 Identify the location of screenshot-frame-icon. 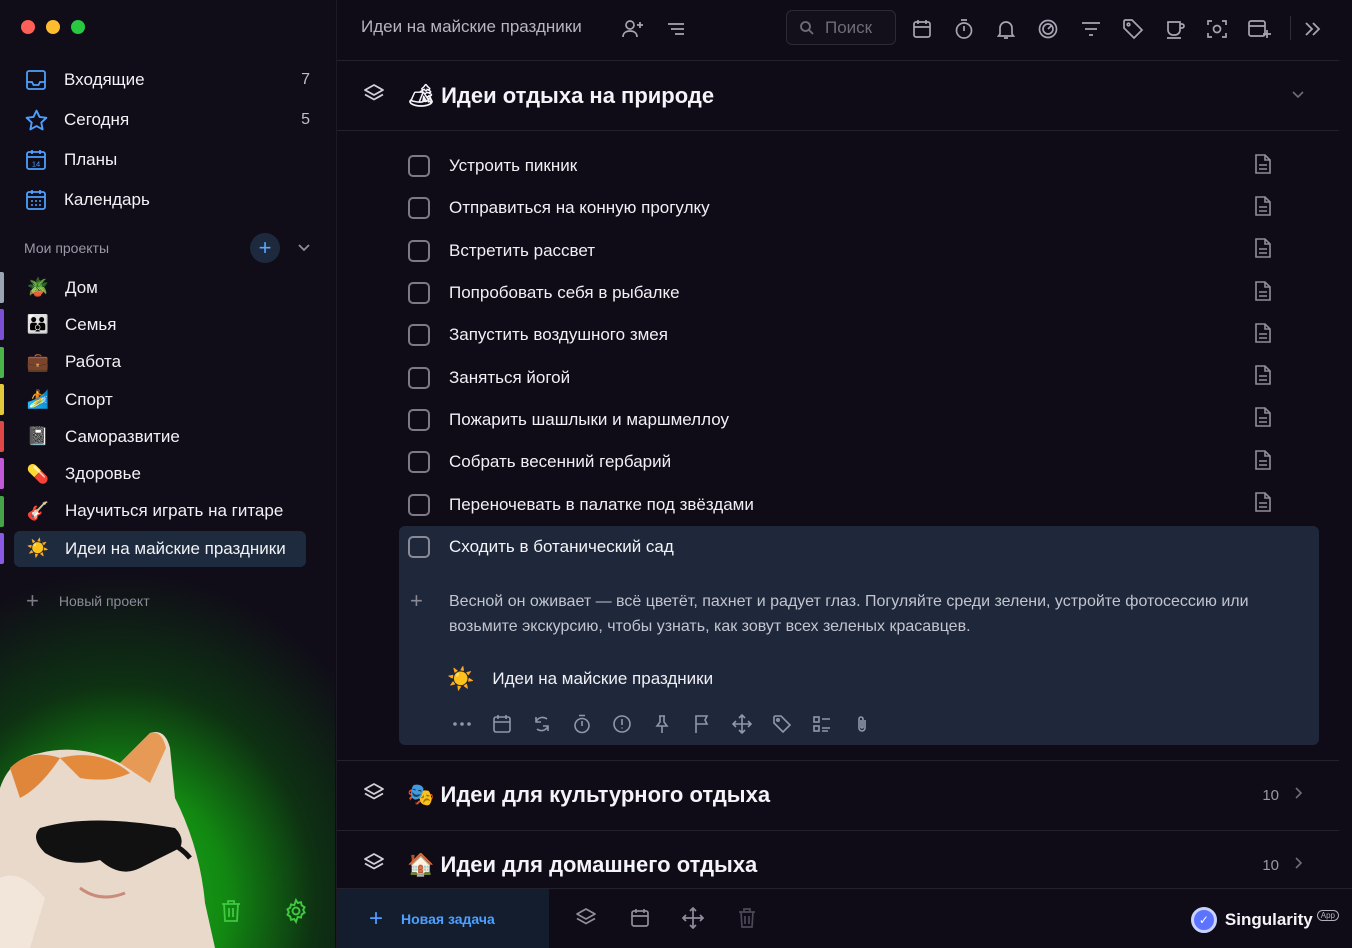
(1217, 29).